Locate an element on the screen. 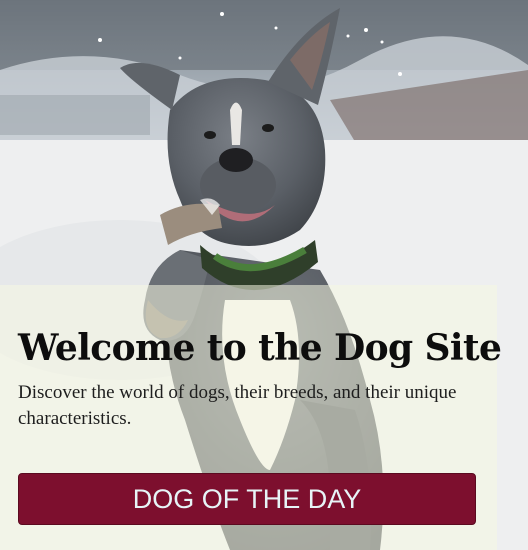 The height and width of the screenshot is (550, 528). dog-of-the-day-button: DOG OF THE DAY is located at coordinates (247, 499).